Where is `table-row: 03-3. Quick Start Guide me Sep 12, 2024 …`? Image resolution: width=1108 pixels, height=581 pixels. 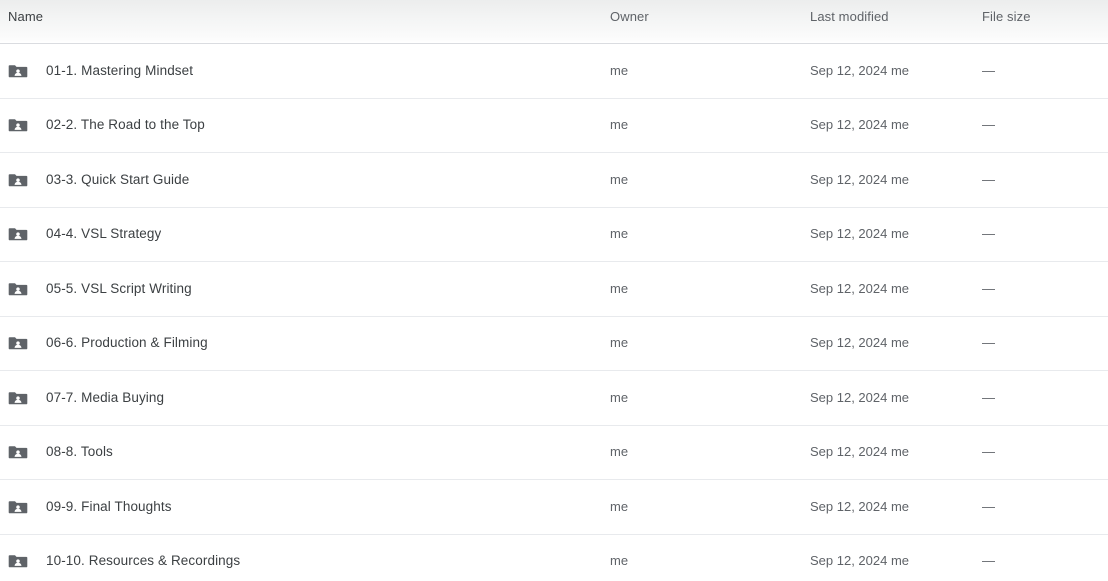 table-row: 03-3. Quick Start Guide me Sep 12, 2024 … is located at coordinates (554, 180).